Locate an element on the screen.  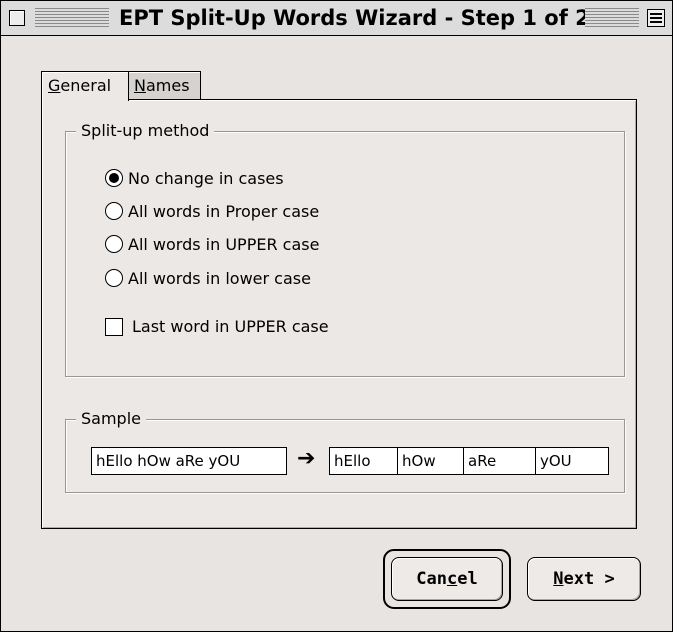
title-bar: EPT Split-Up Words Wizard - Step 1 of 2 is located at coordinates (336, 18).